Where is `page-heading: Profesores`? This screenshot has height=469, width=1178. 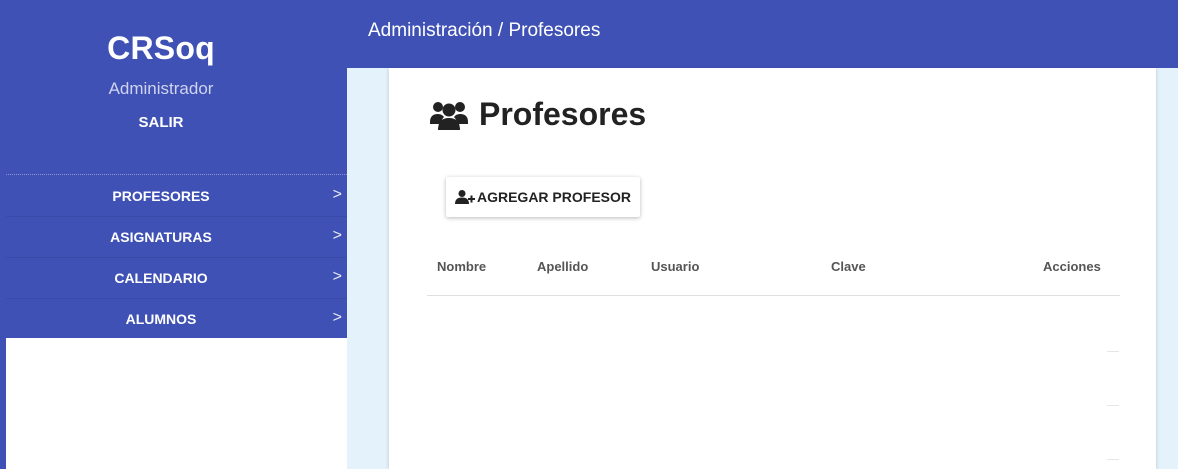 page-heading: Profesores is located at coordinates (537, 114).